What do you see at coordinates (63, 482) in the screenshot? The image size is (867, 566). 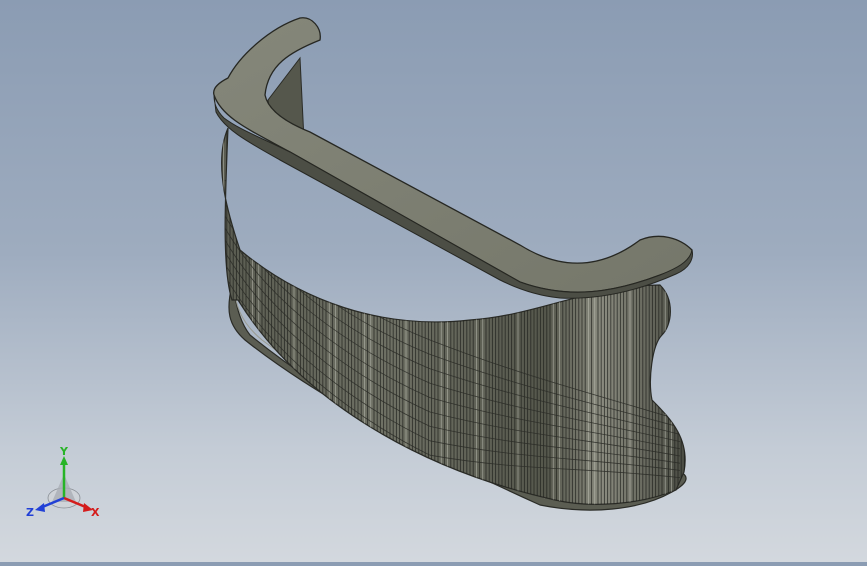 I see `triad-svg: Y X Z` at bounding box center [63, 482].